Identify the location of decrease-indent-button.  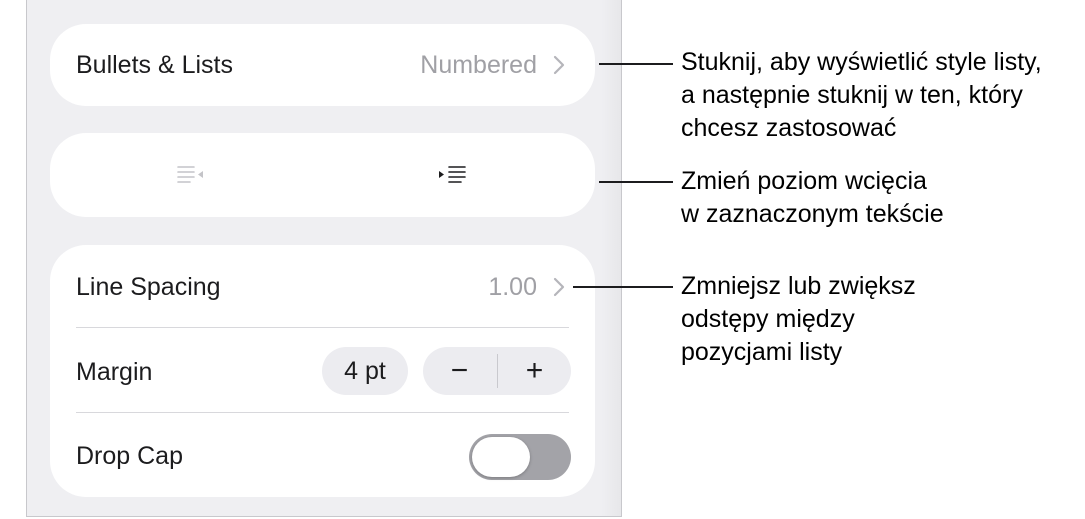
(190, 175).